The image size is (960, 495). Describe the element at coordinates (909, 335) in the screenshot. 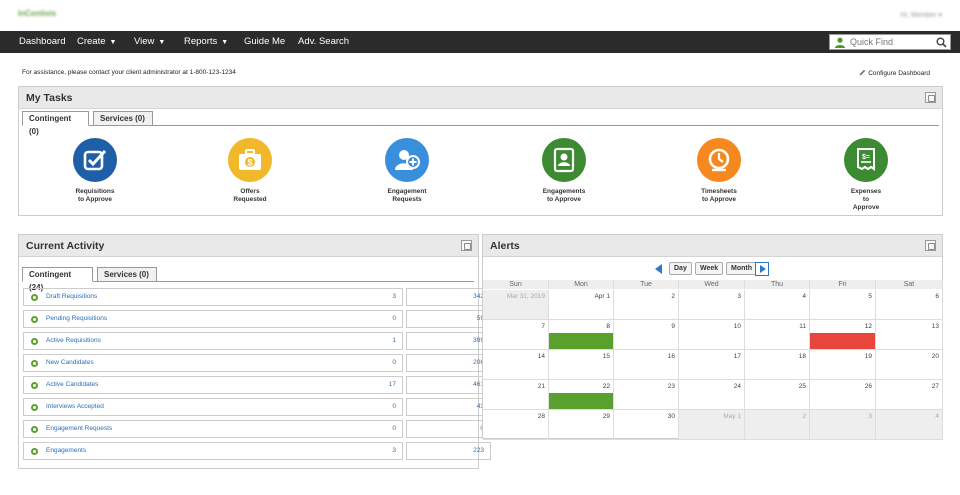

I see `calendar-day: 13` at that location.